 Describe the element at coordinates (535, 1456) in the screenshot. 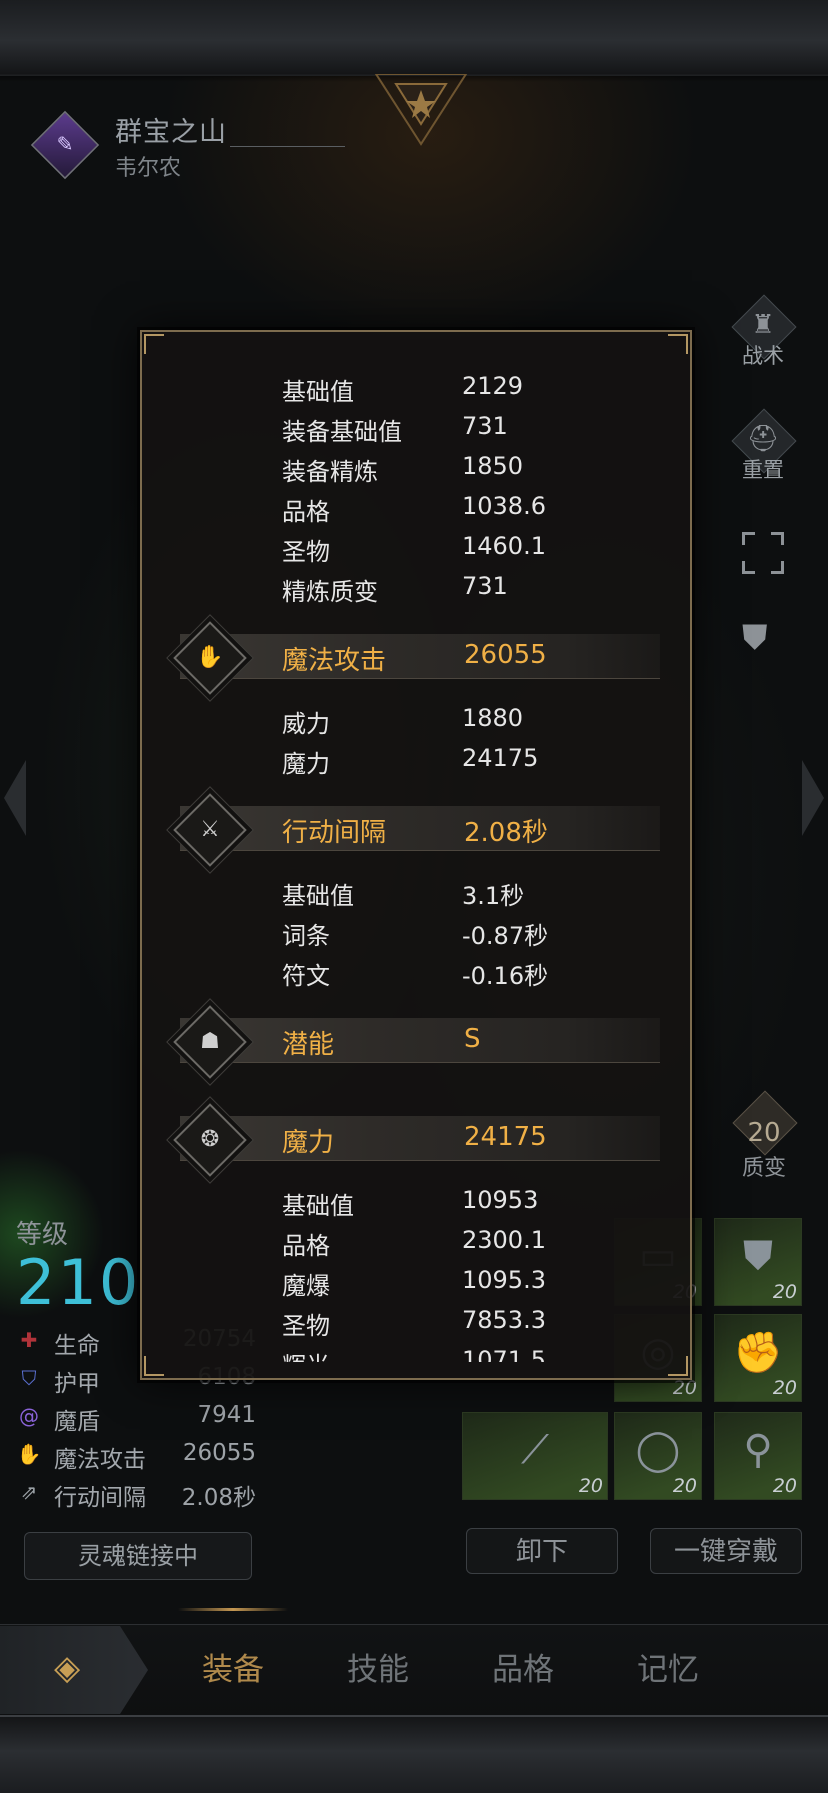

I see `equip-slot-weapon: ⟋ 20` at that location.